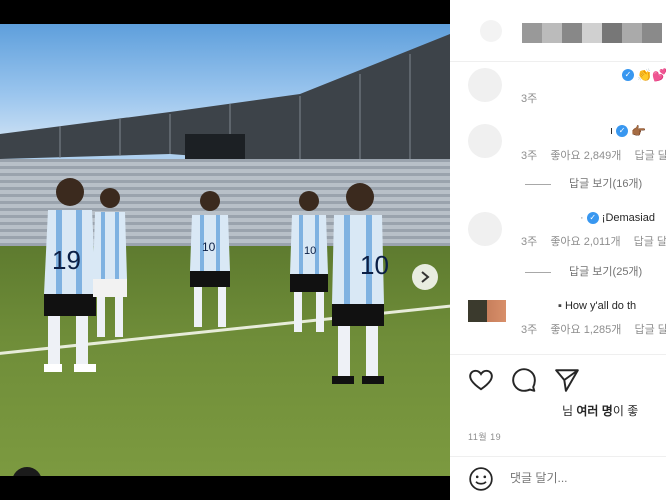 Image resolution: width=666 pixels, height=500 pixels. Describe the element at coordinates (524, 380) in the screenshot. I see `comment-icon` at that location.